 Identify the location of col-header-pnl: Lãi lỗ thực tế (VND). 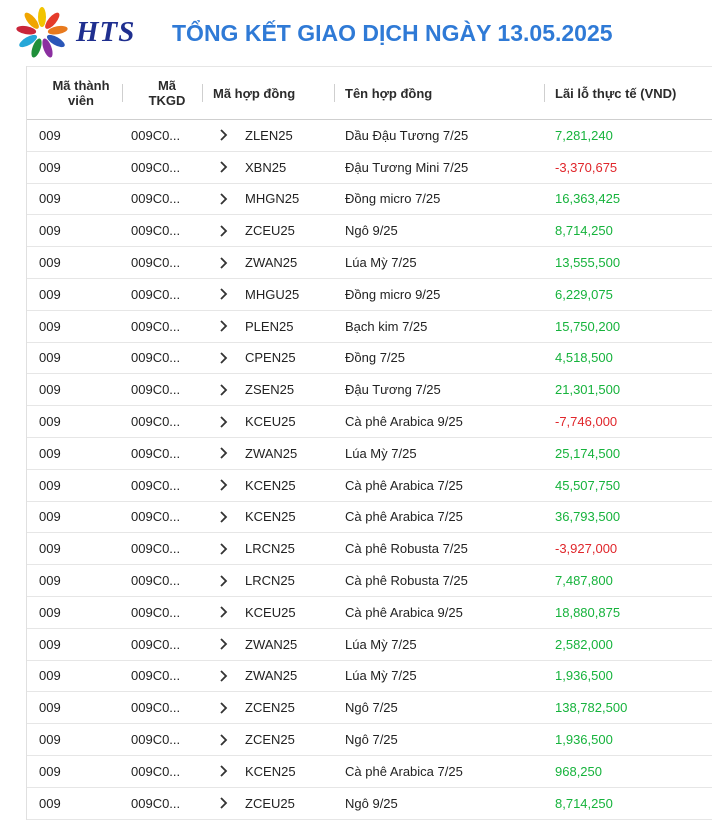
(628, 93).